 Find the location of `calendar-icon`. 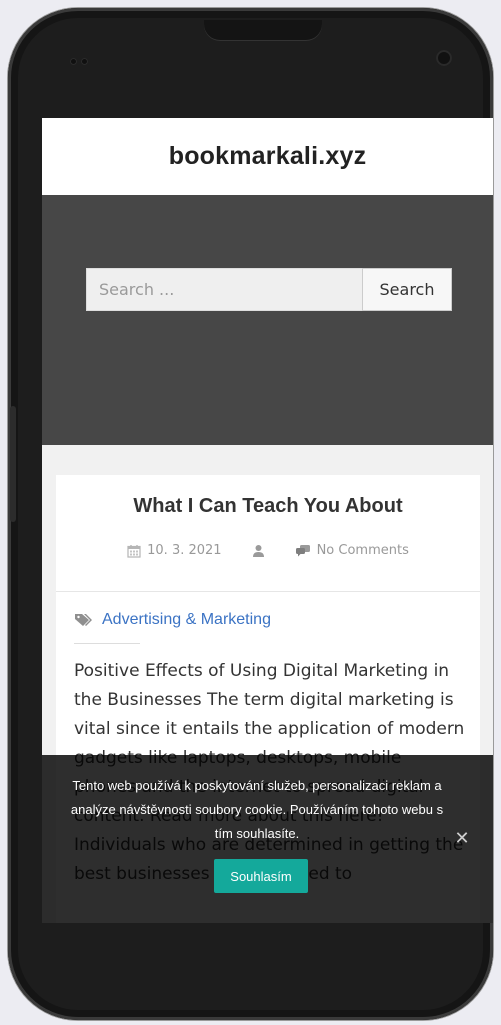

calendar-icon is located at coordinates (134, 551).